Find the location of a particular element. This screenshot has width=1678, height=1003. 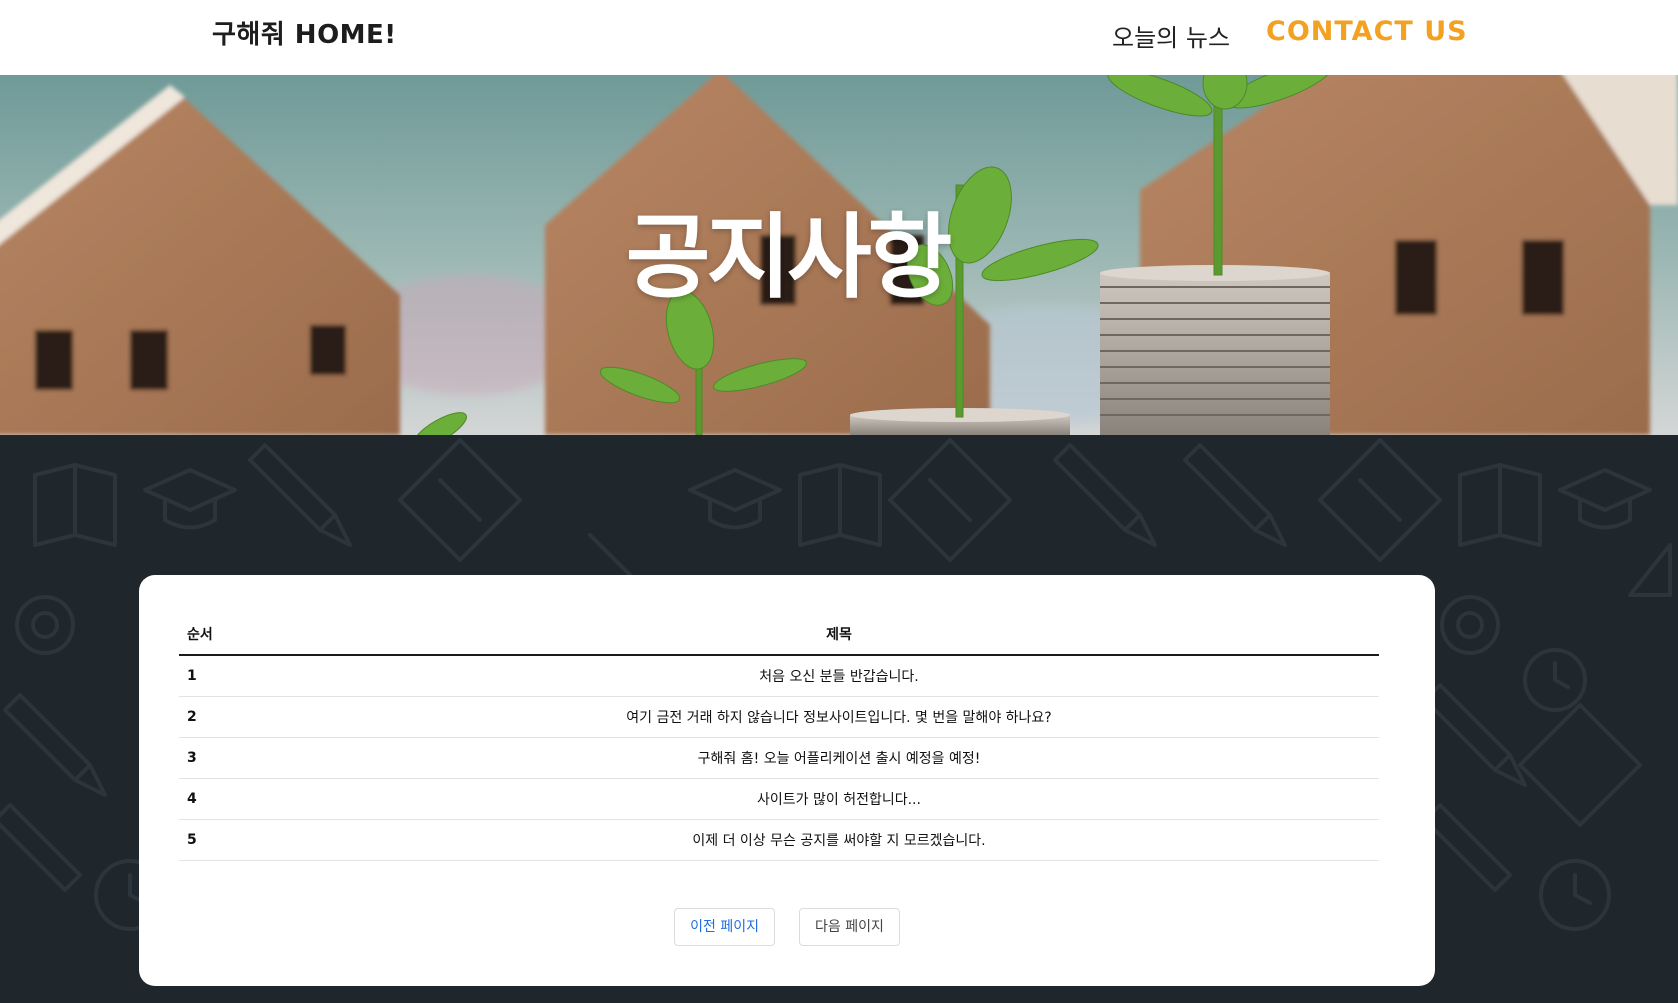

row-number: 1 is located at coordinates (239, 676).